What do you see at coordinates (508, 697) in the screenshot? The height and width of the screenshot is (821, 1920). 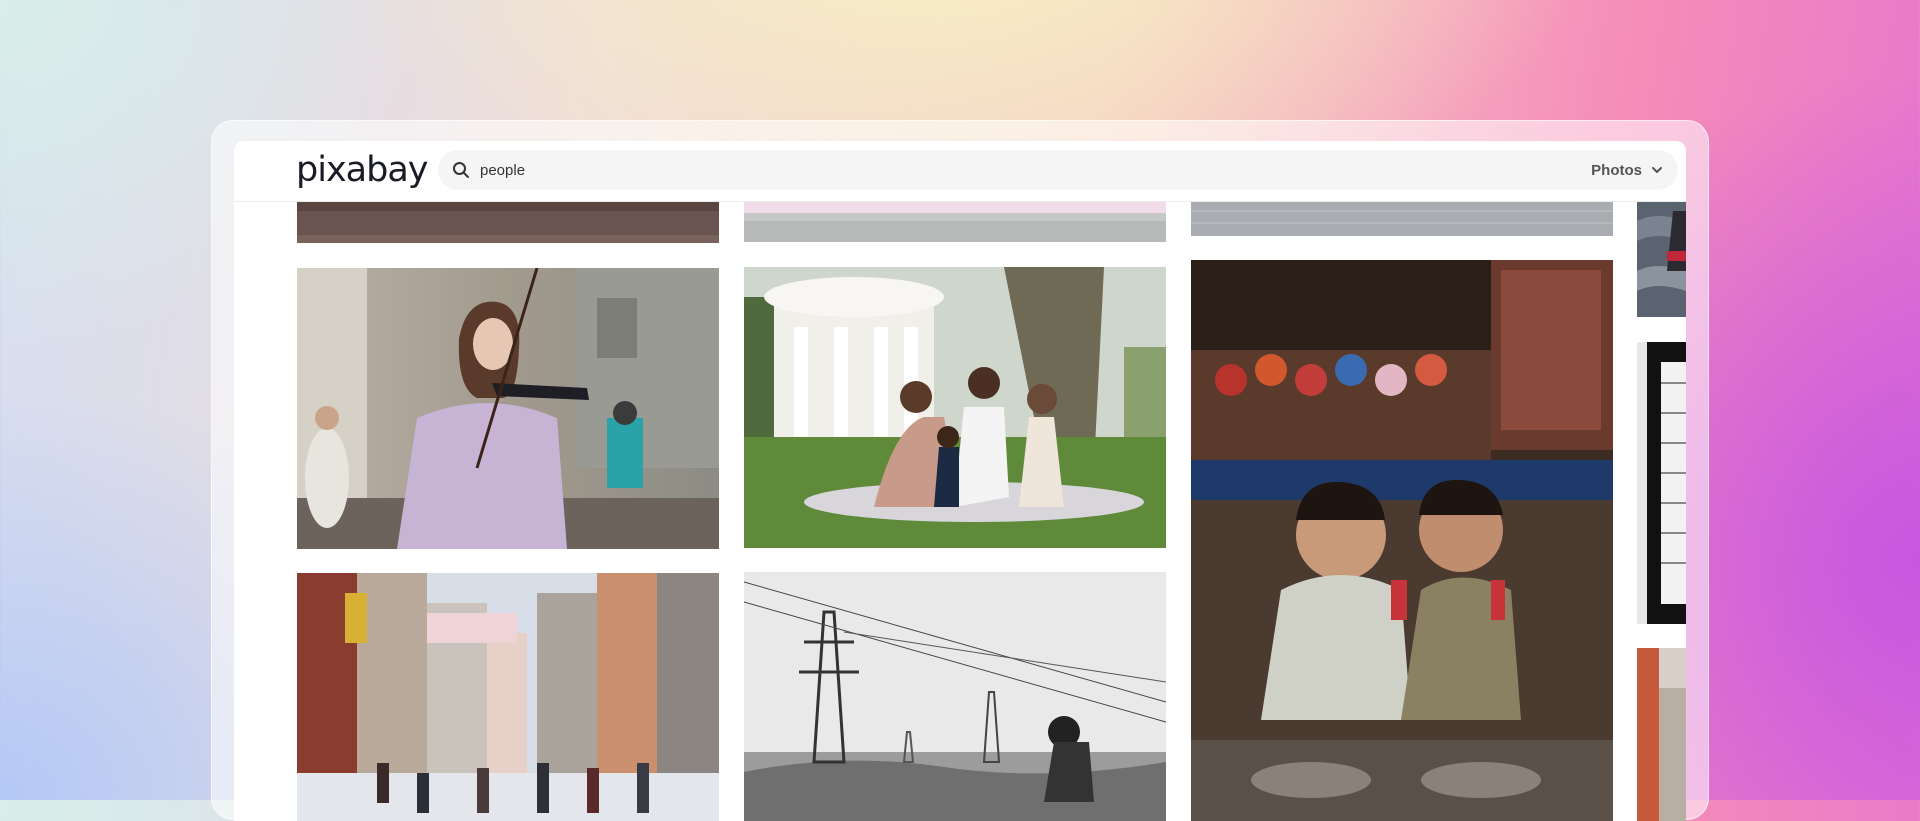 I see `photo-city-street` at bounding box center [508, 697].